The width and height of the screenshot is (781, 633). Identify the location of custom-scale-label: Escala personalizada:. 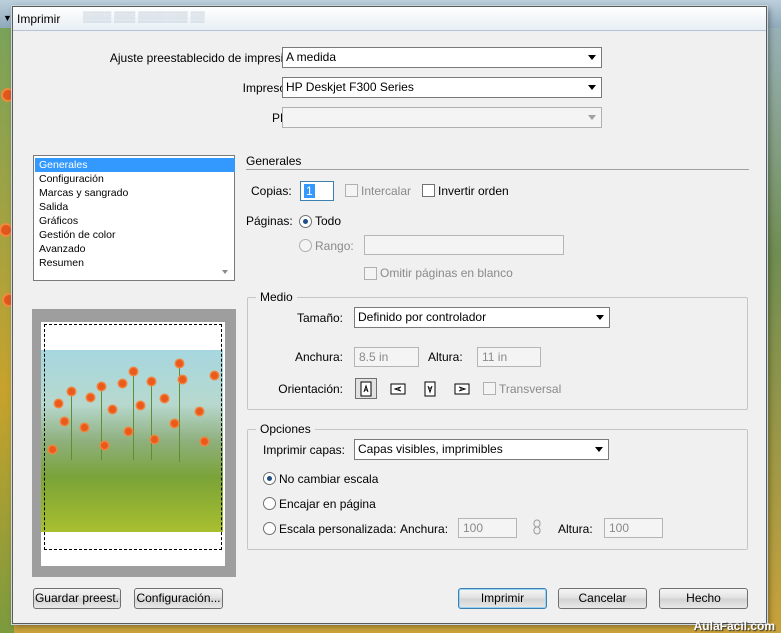
(338, 529).